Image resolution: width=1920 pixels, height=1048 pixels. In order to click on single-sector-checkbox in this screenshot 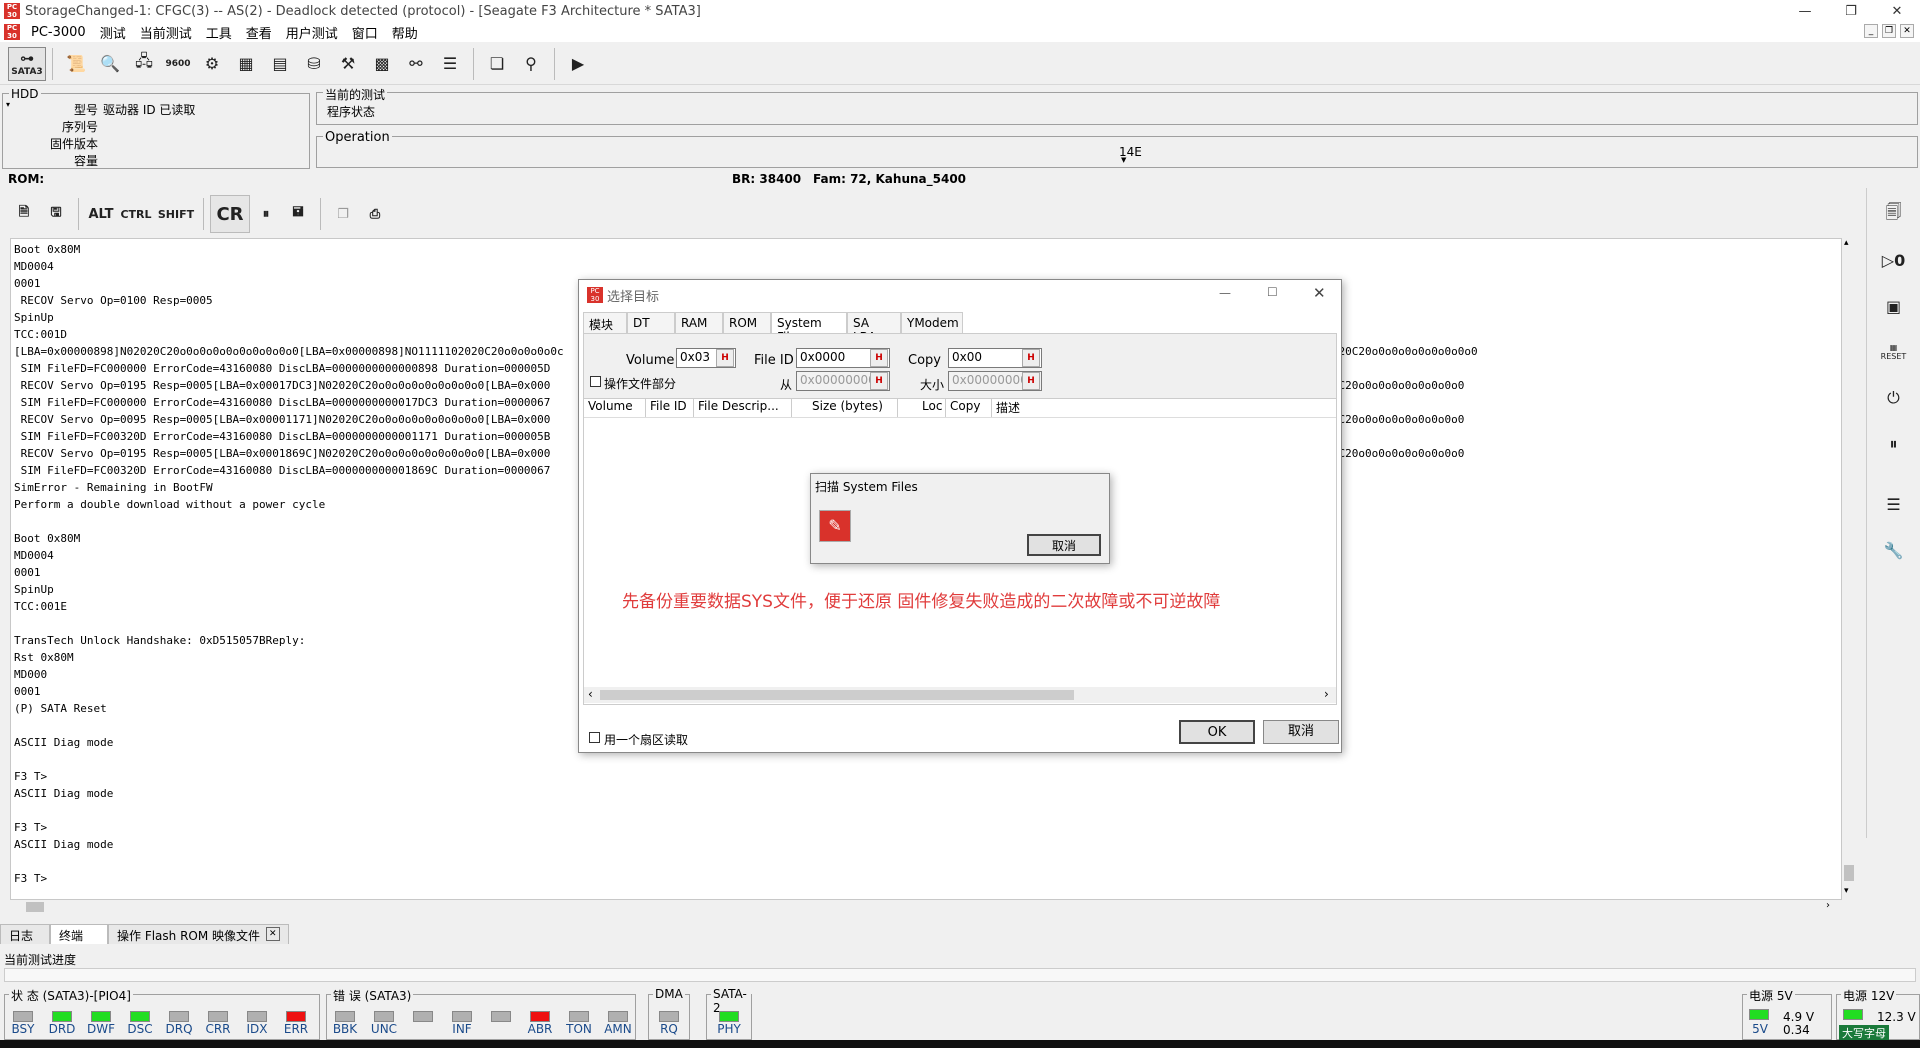, I will do `click(594, 737)`.